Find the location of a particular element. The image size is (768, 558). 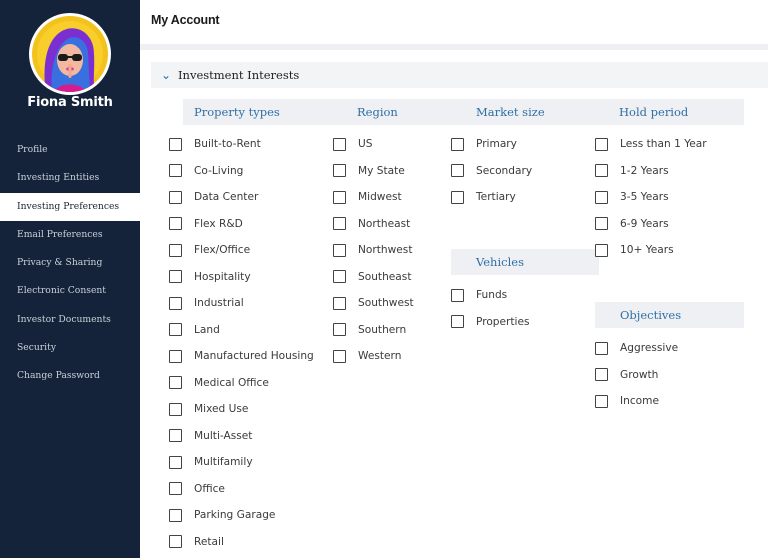

checkbox-property-types-manufactured-housing: Manufactured Housing is located at coordinates (241, 356).